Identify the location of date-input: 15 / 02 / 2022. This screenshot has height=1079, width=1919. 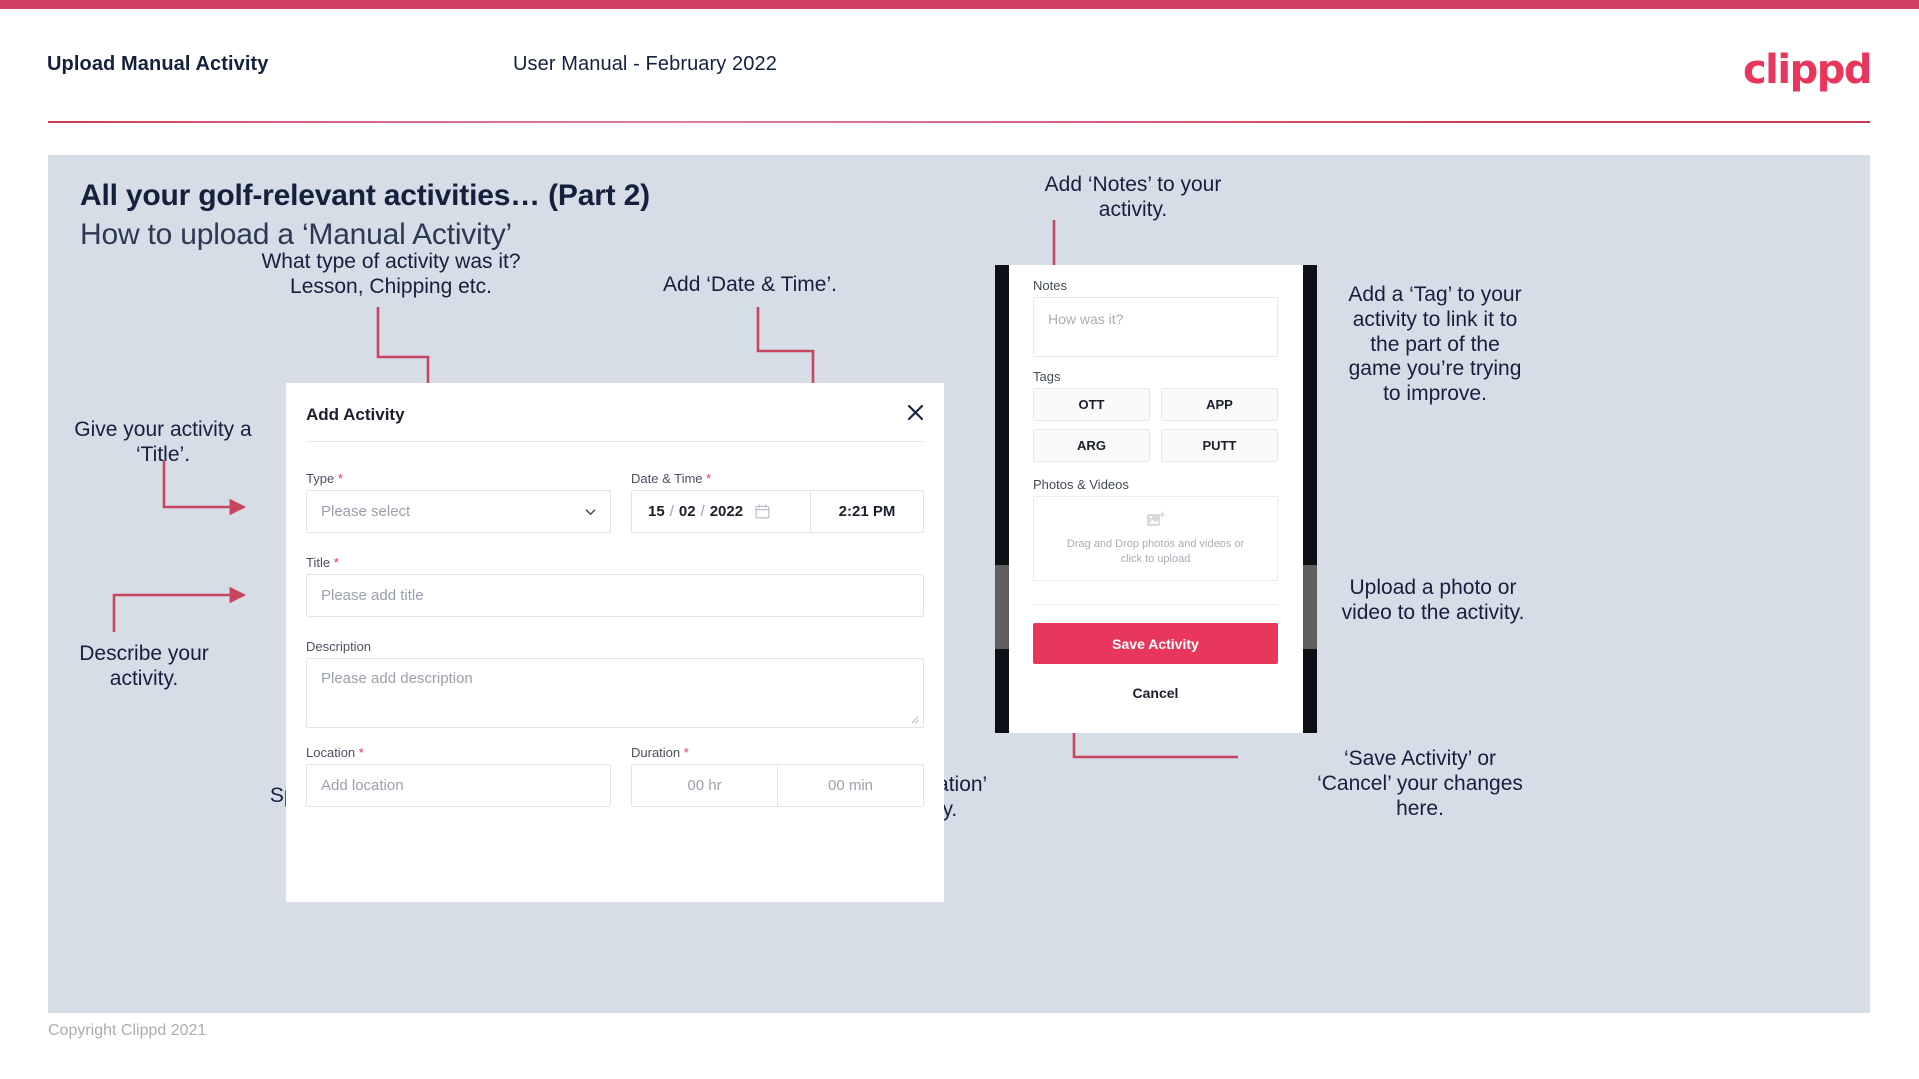
(721, 511).